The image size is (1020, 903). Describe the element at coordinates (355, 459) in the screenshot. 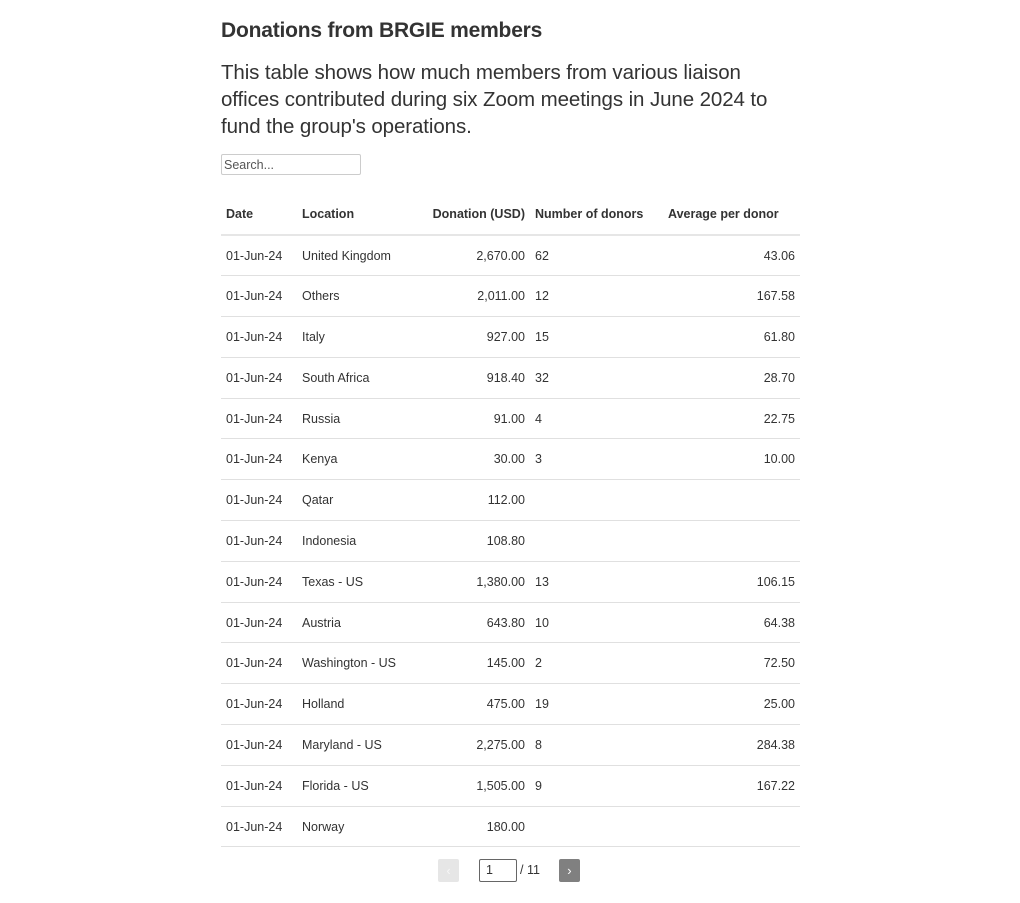

I see `cell-location: Kenya` at that location.